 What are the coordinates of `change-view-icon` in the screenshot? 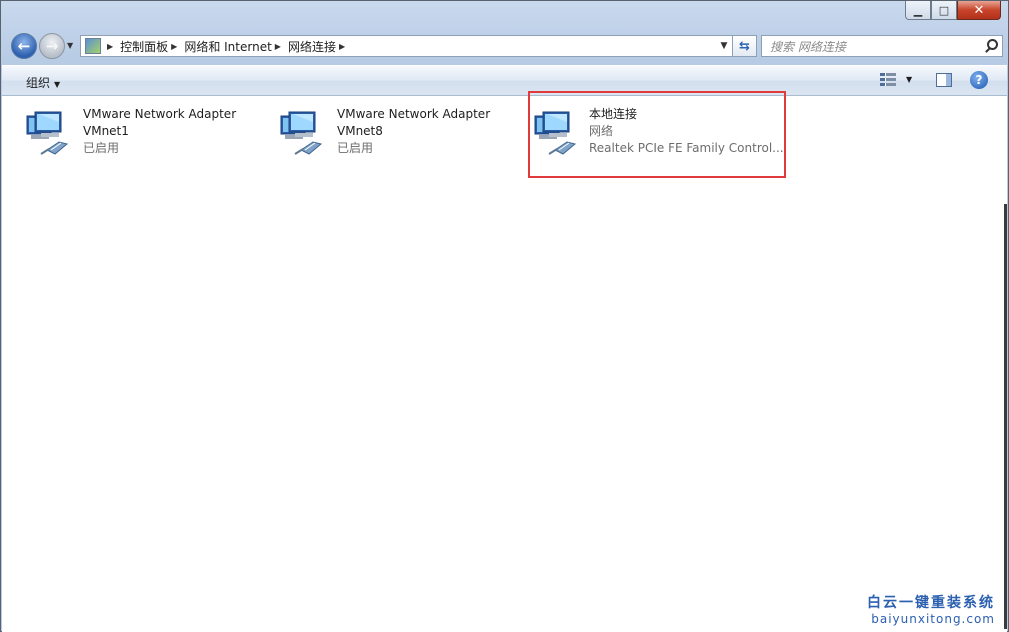 It's located at (888, 80).